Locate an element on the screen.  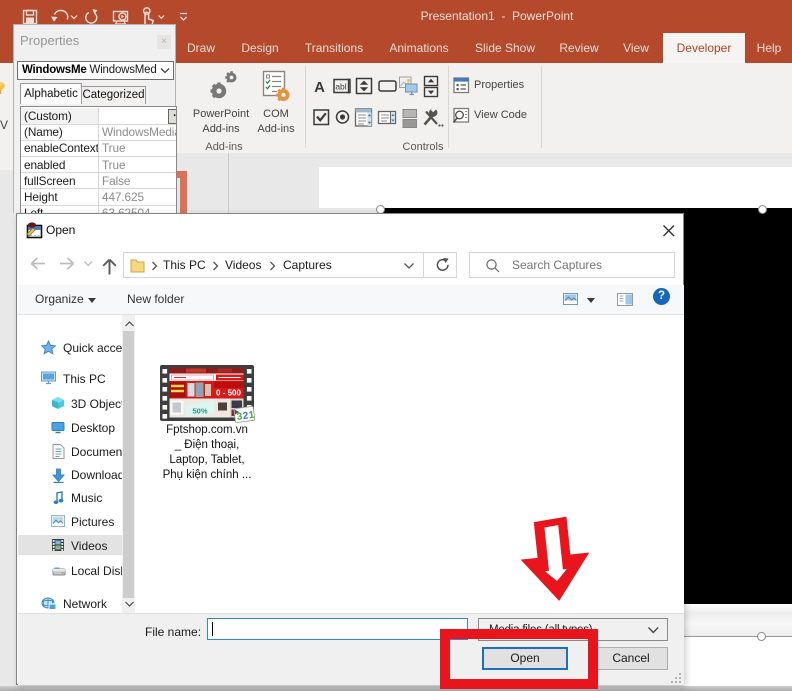
svg-text: 0 - 500 is located at coordinates (228, 393).